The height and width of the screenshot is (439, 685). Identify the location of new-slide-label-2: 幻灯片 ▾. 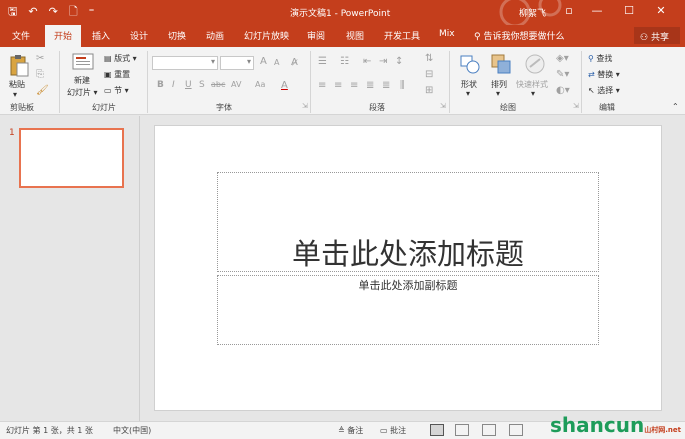
(82, 92).